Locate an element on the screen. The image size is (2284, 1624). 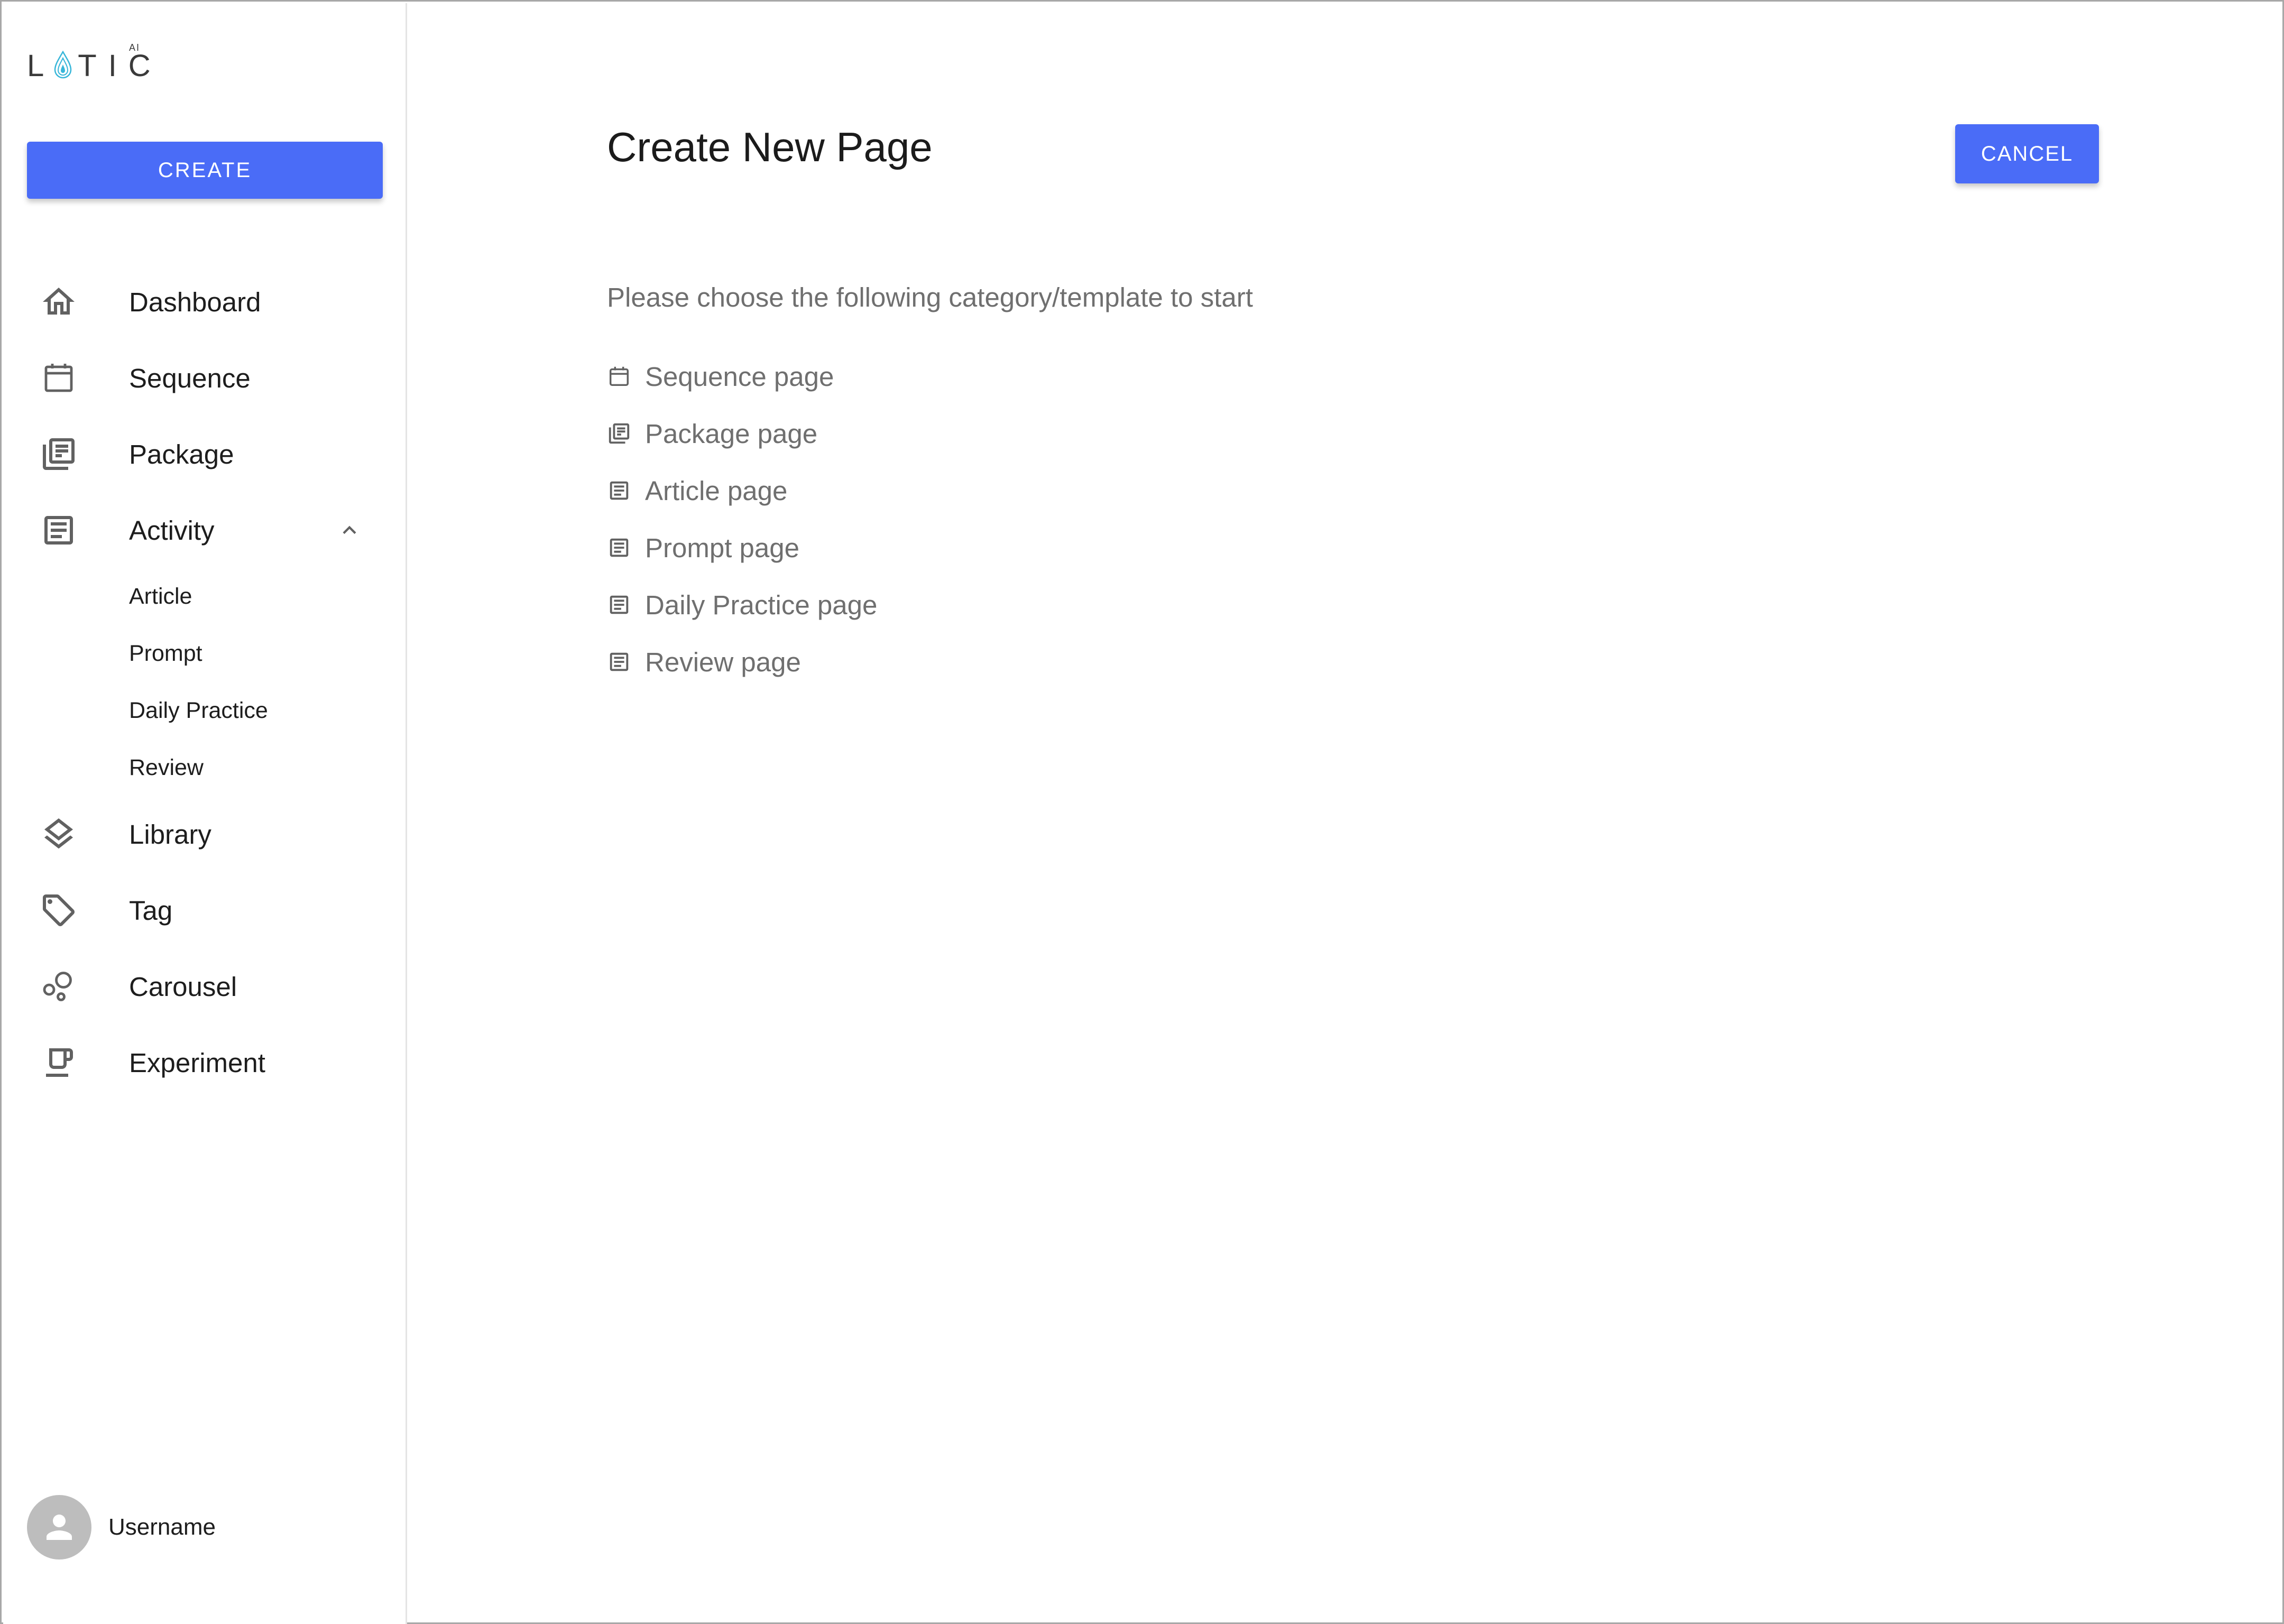
template-option-prompt: Prompt page is located at coordinates (703, 547).